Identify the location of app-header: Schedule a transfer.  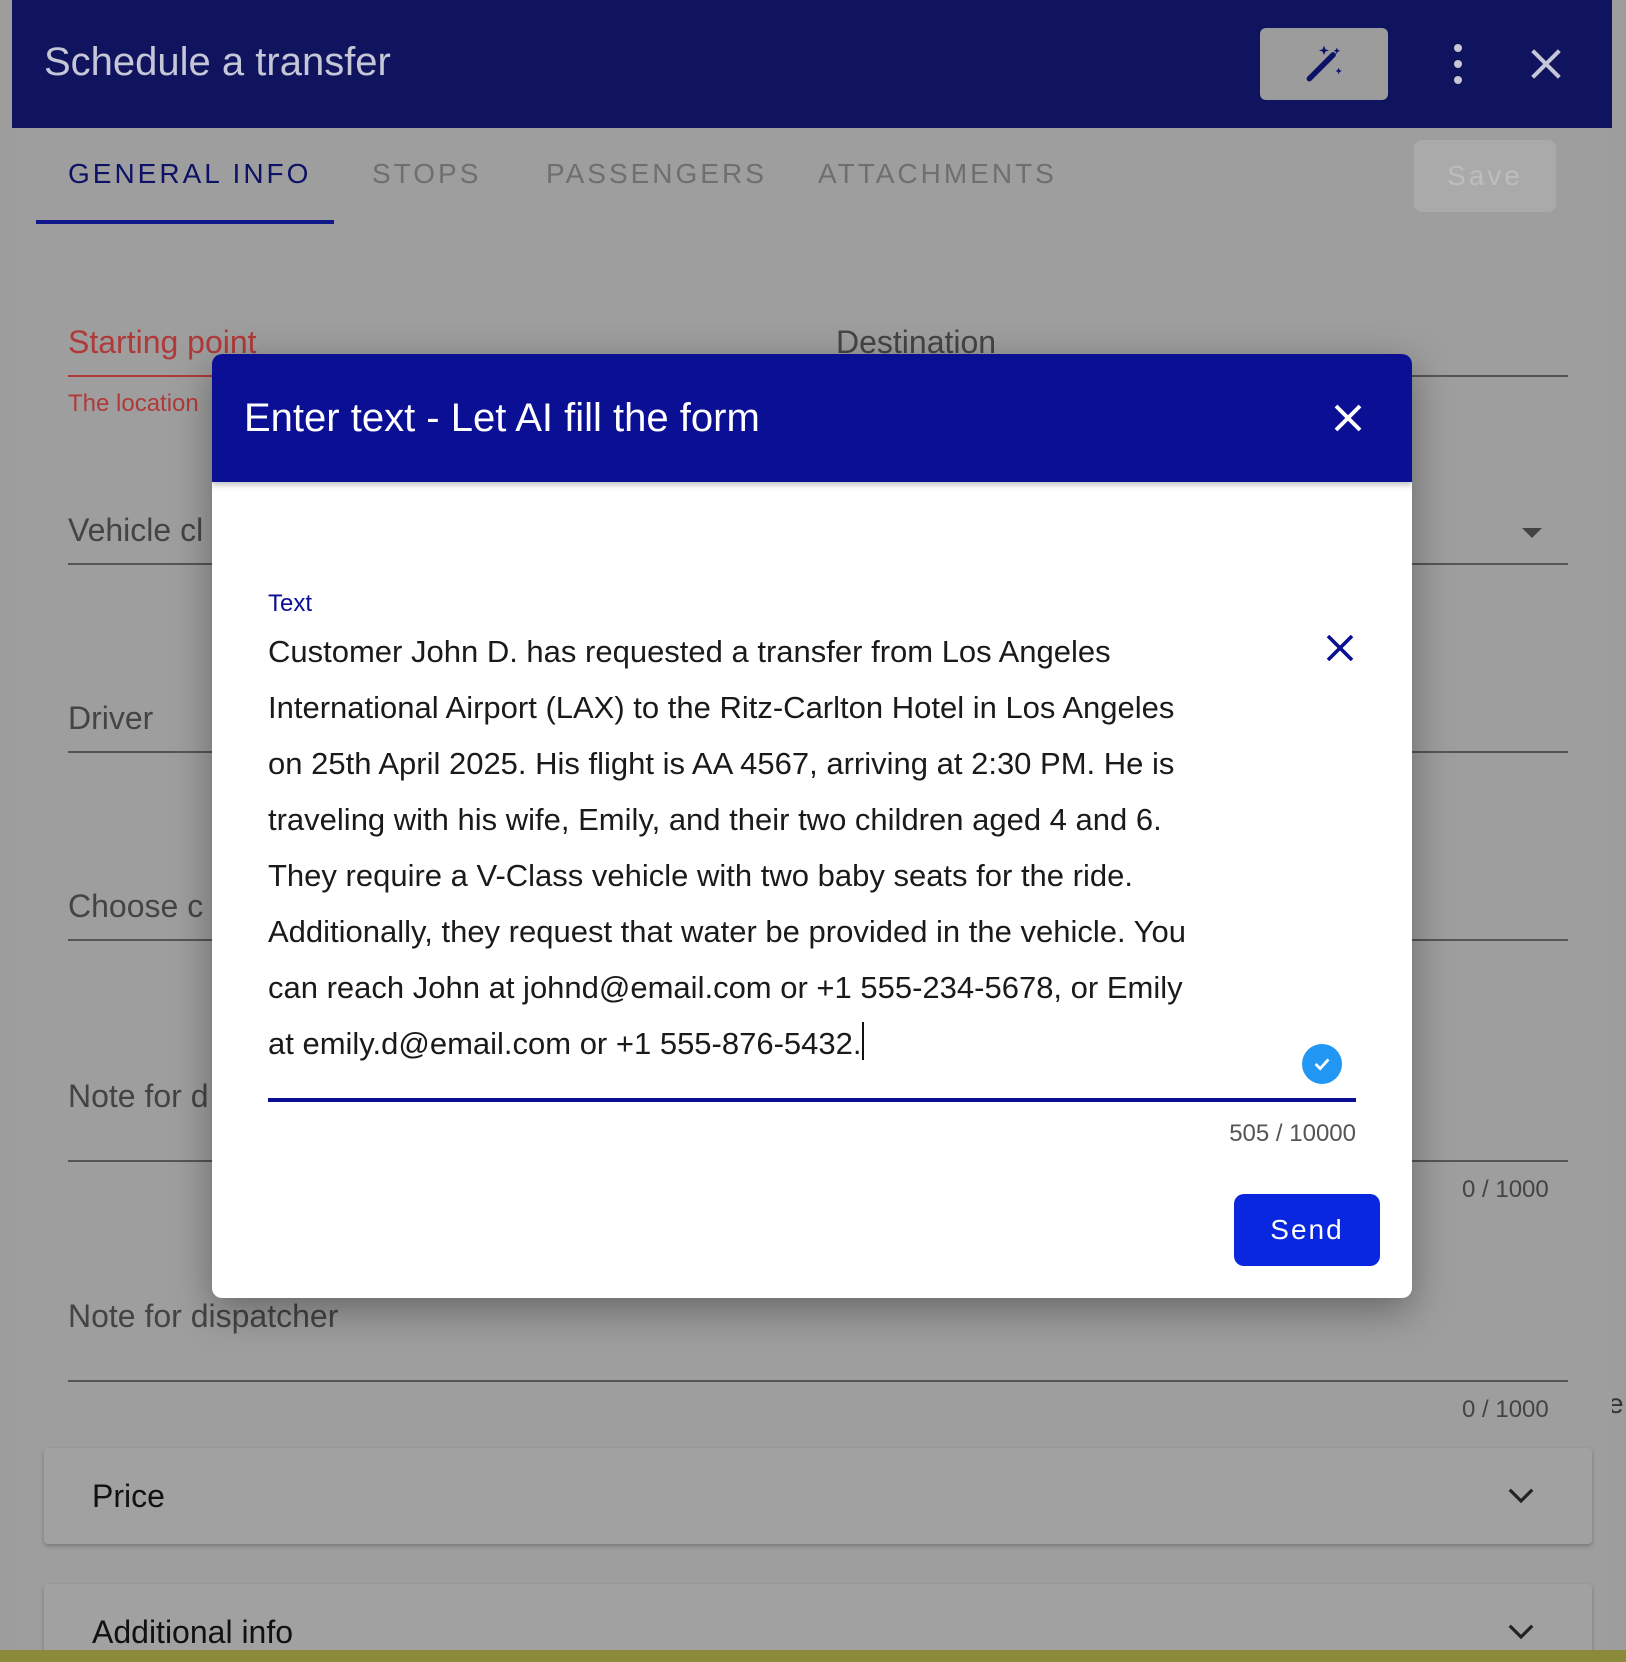
(812, 64).